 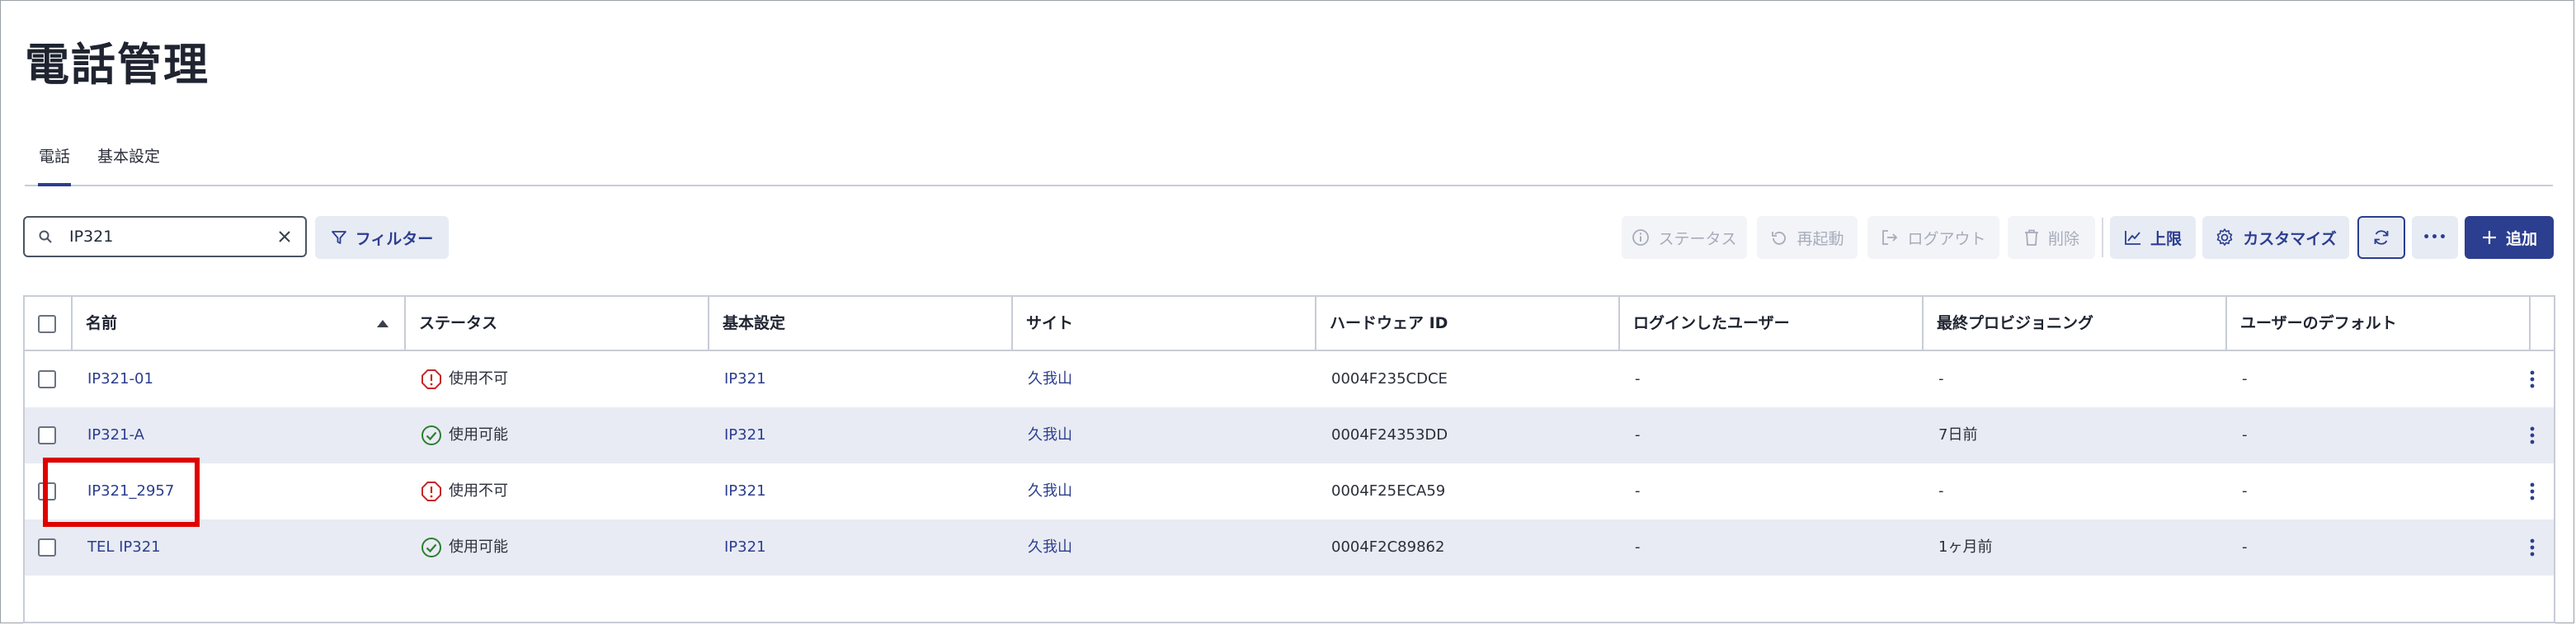 I want to click on search-input: IP321, so click(x=165, y=236).